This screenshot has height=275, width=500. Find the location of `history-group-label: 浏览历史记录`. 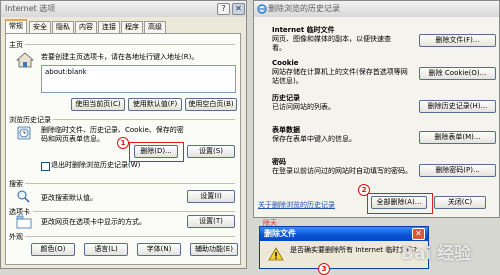

history-group-label: 浏览历史记录 is located at coordinates (30, 120).